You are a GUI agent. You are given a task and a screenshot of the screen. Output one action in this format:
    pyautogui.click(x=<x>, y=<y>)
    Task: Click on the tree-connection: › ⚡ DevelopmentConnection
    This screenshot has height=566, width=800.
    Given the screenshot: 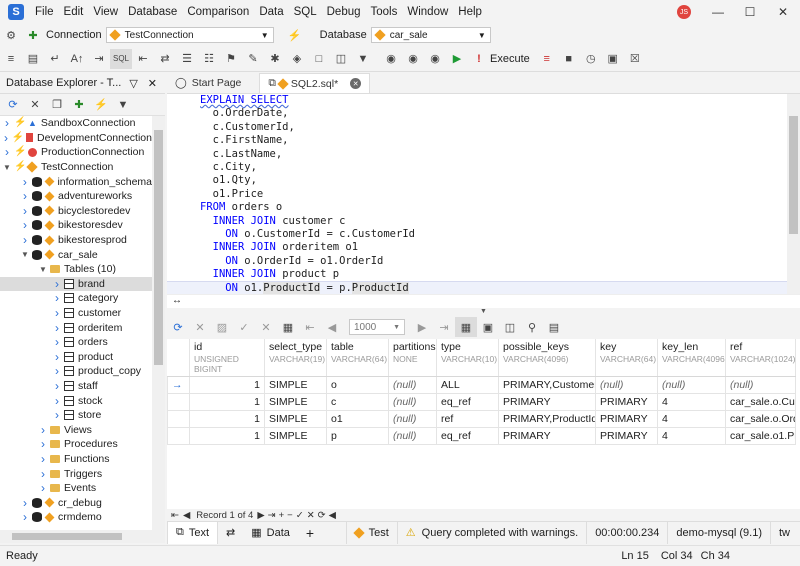 What is the action you would take?
    pyautogui.click(x=76, y=138)
    